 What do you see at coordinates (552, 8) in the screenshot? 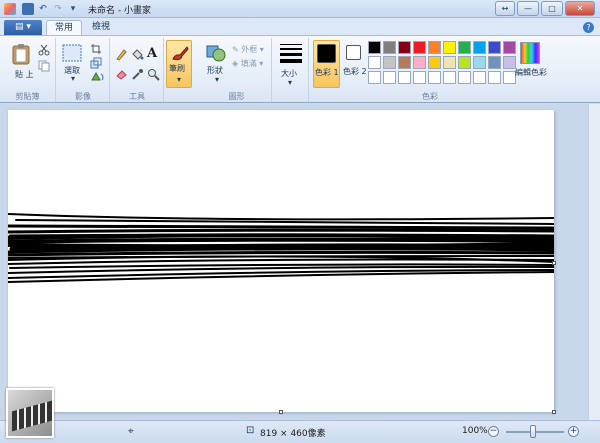
I see `maximize-button: □` at bounding box center [552, 8].